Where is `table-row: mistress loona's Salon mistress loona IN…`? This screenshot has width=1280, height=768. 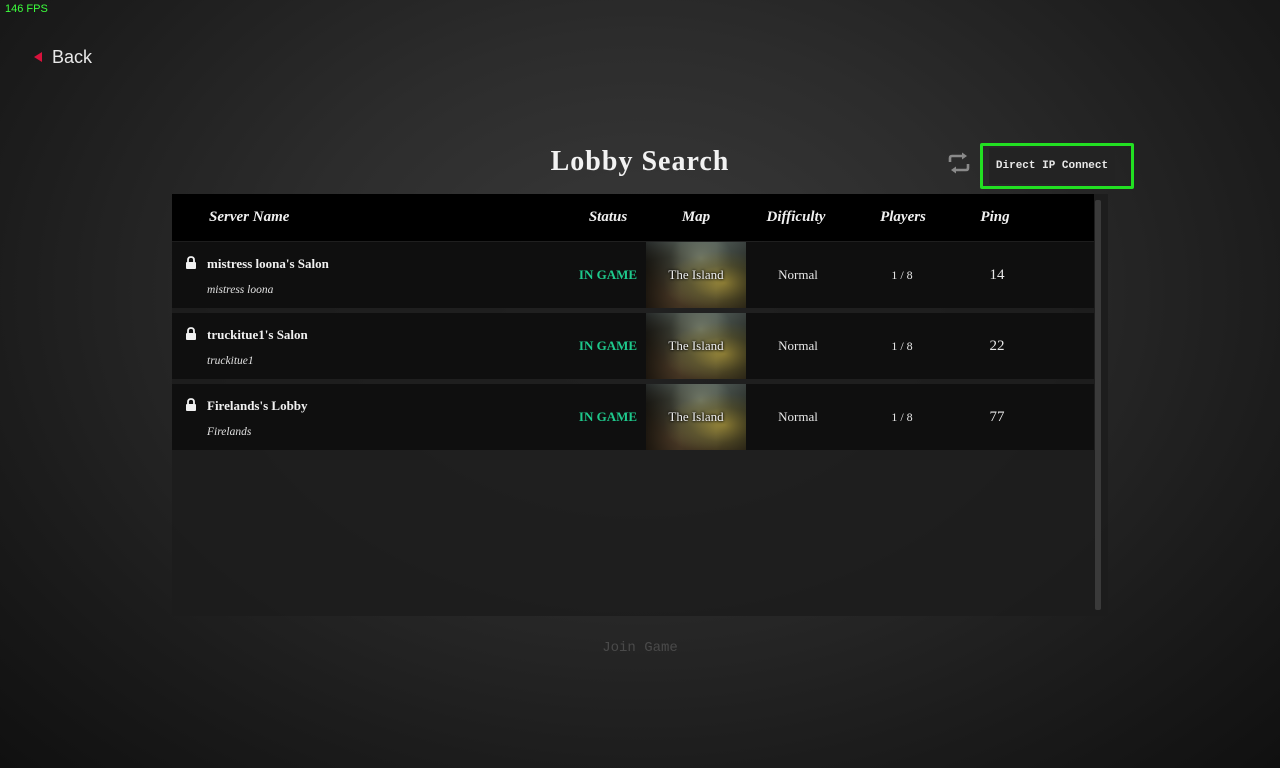 table-row: mistress loona's Salon mistress loona IN… is located at coordinates (633, 275).